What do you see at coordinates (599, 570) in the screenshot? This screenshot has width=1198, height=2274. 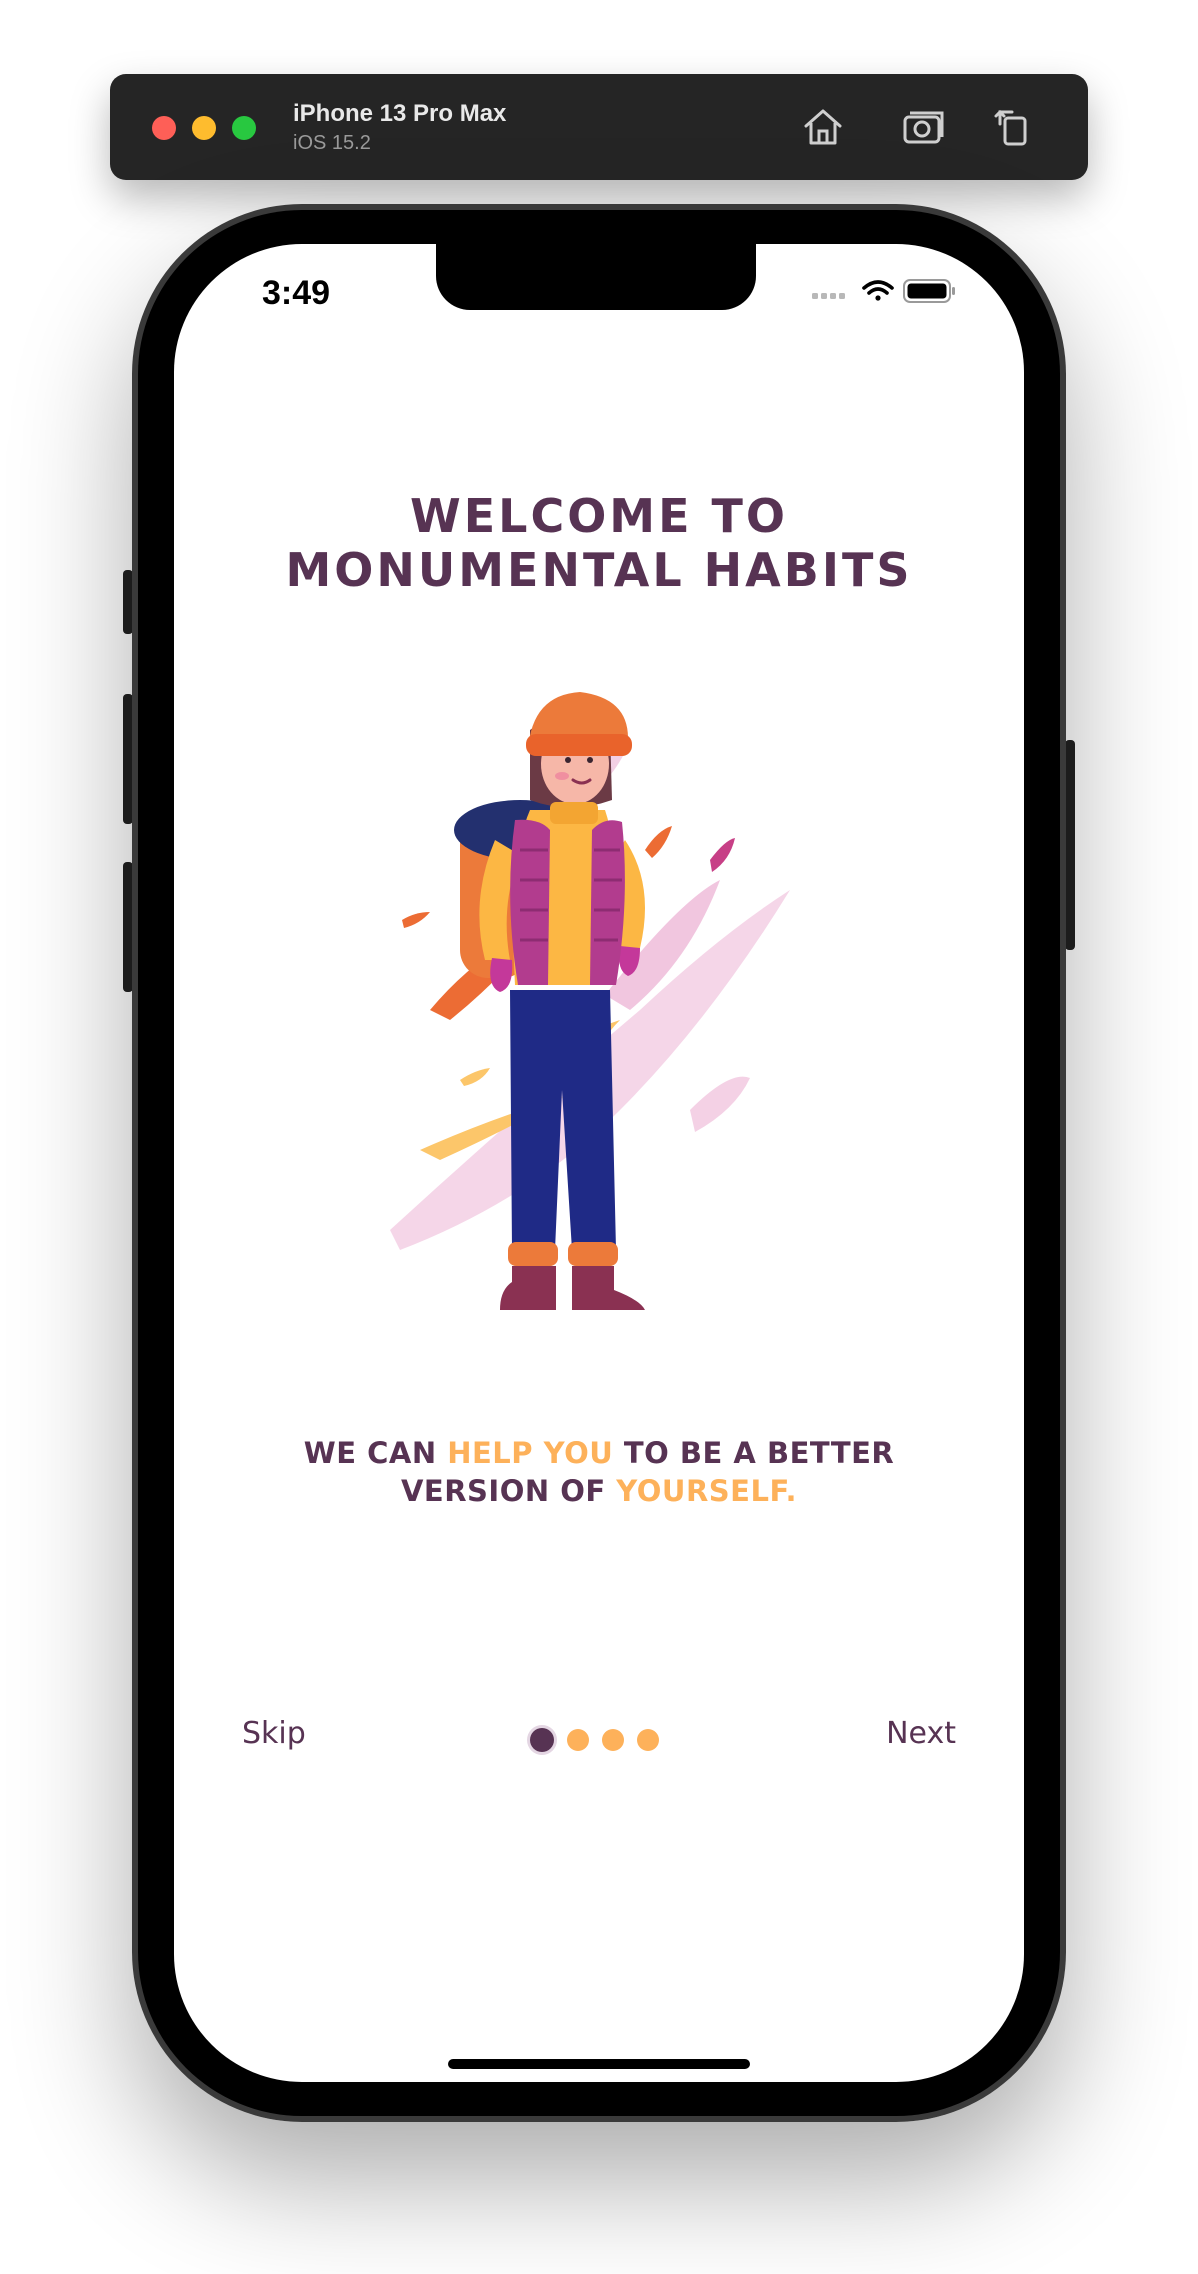 I see `welcome-title-line2: MONUMENTAL HABITS` at bounding box center [599, 570].